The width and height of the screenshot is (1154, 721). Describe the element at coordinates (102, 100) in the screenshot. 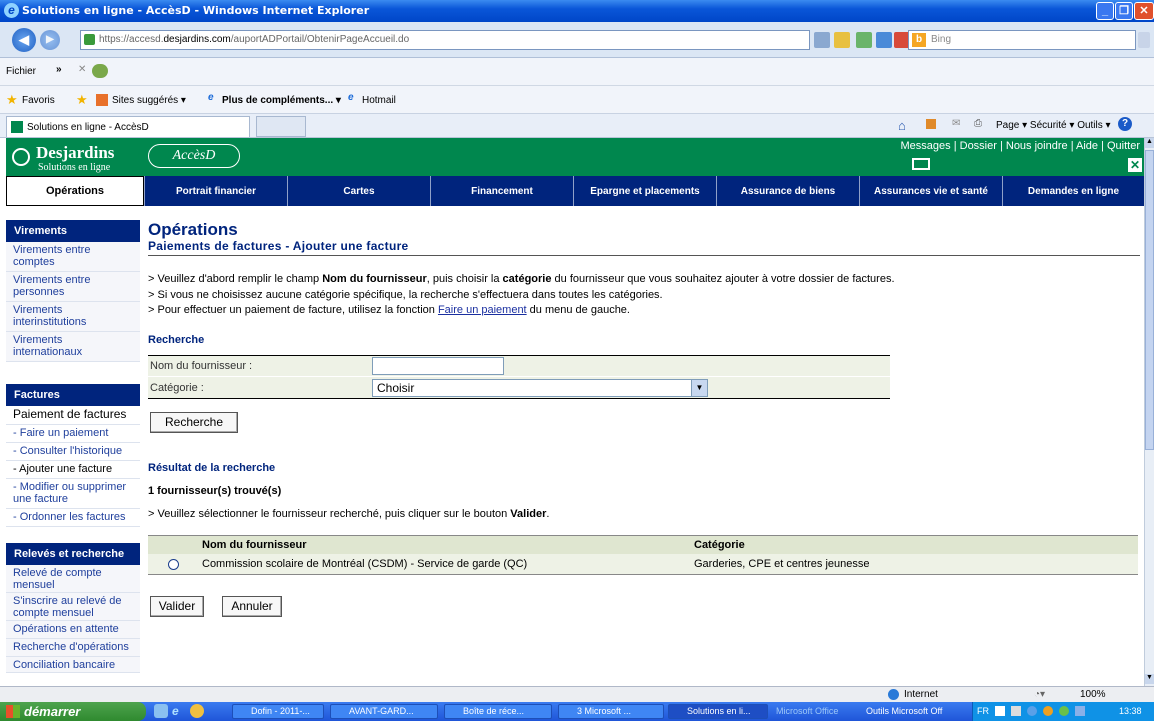

I see `suggested-sites-icon` at that location.